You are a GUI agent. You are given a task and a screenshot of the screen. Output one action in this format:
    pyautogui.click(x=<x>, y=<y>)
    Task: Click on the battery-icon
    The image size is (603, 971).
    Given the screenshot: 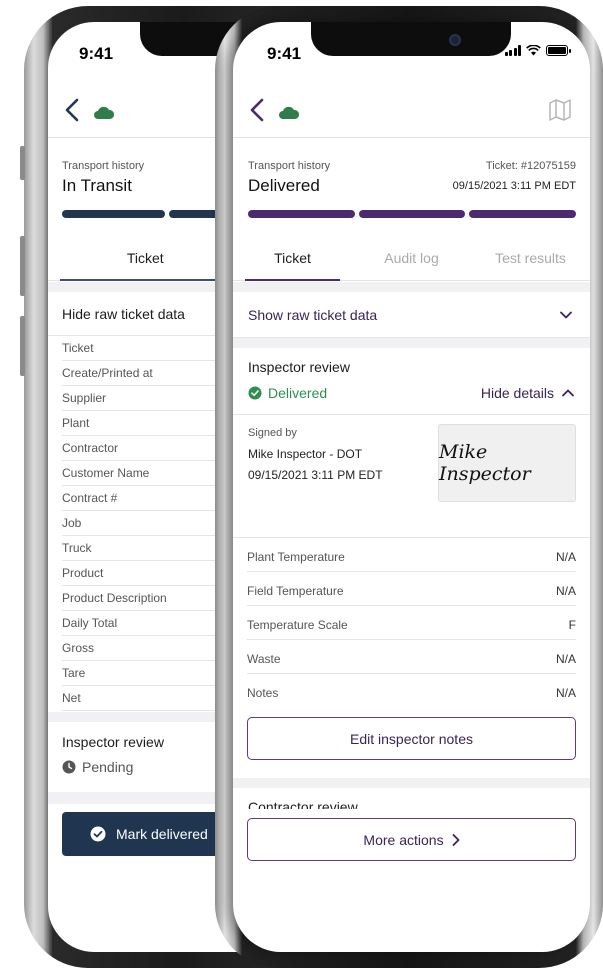 What is the action you would take?
    pyautogui.click(x=558, y=50)
    